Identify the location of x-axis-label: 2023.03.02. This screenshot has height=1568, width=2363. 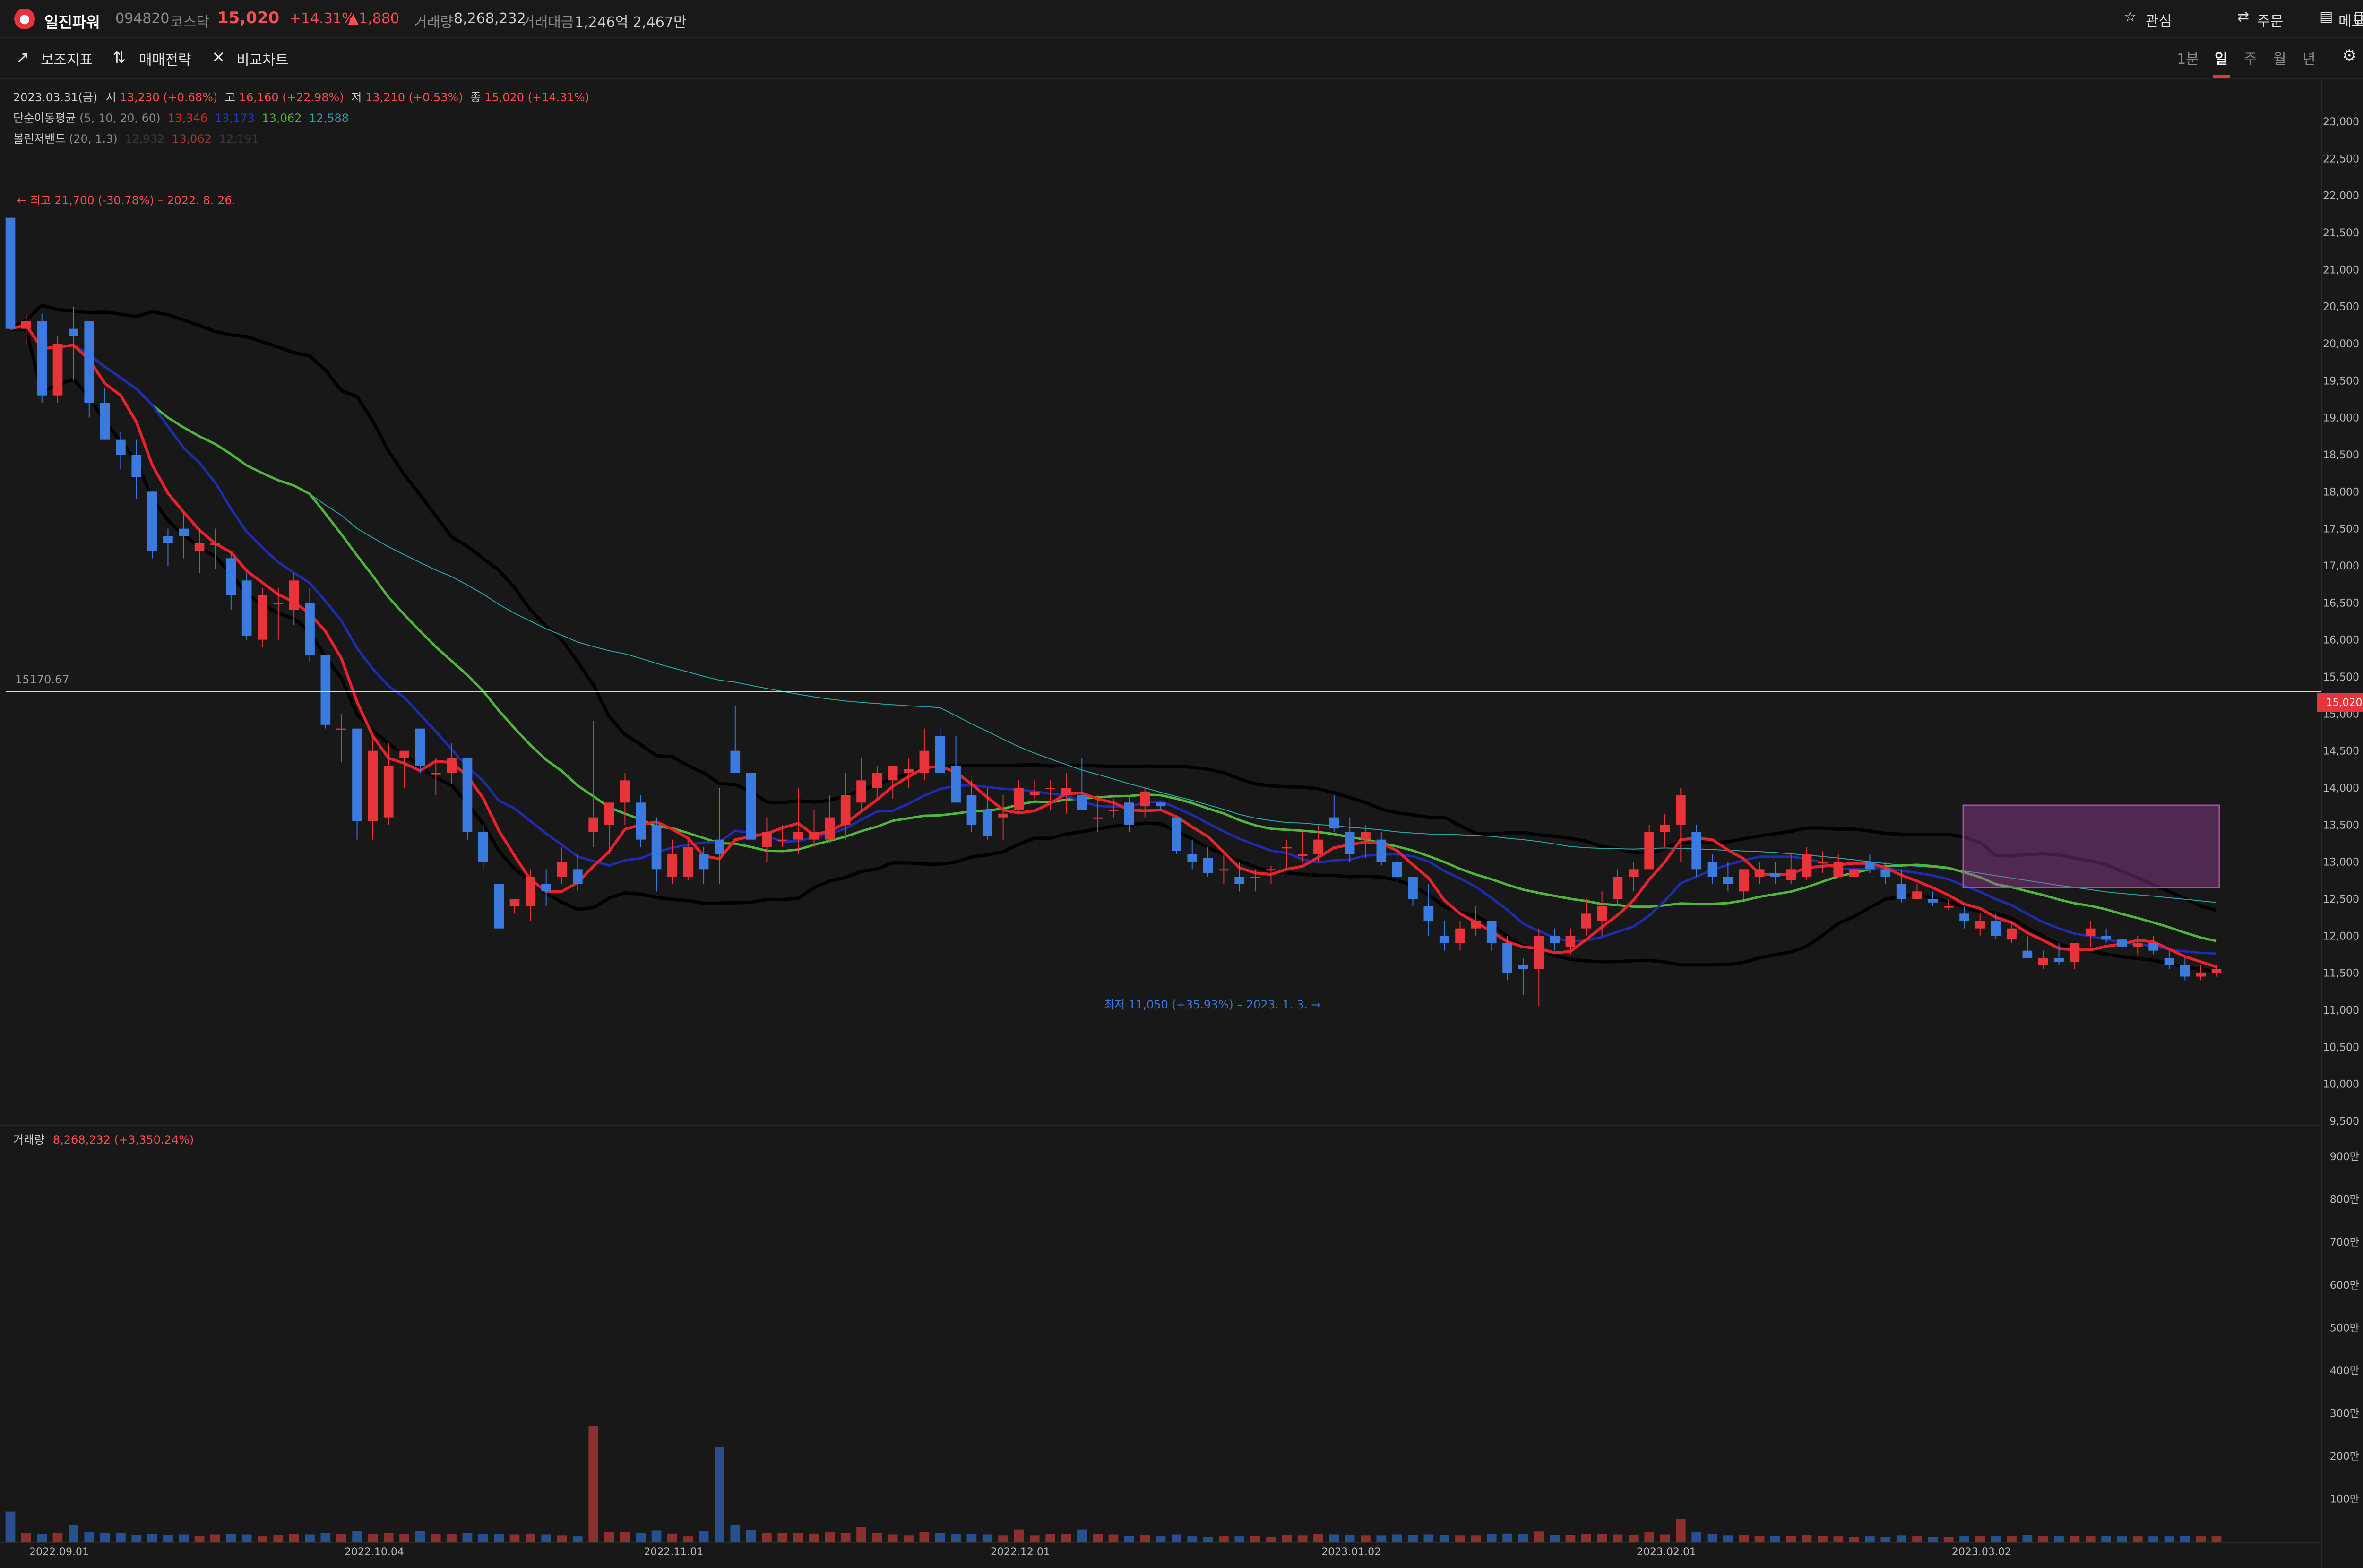
(1981, 1552).